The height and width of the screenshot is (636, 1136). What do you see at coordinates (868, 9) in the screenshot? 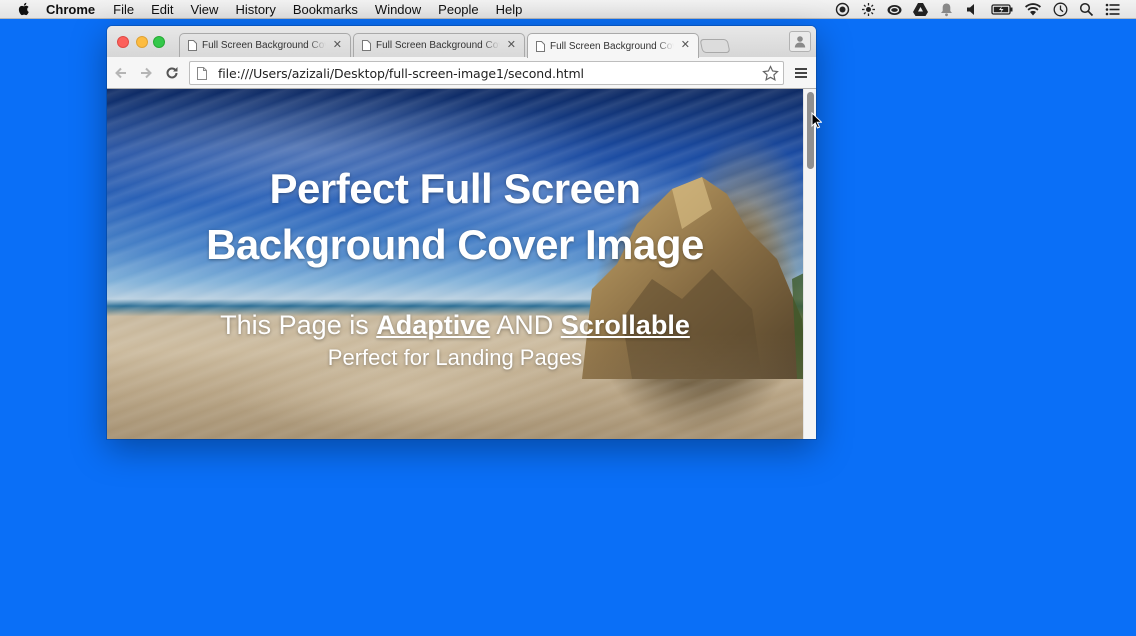
I see `brightness-icon` at bounding box center [868, 9].